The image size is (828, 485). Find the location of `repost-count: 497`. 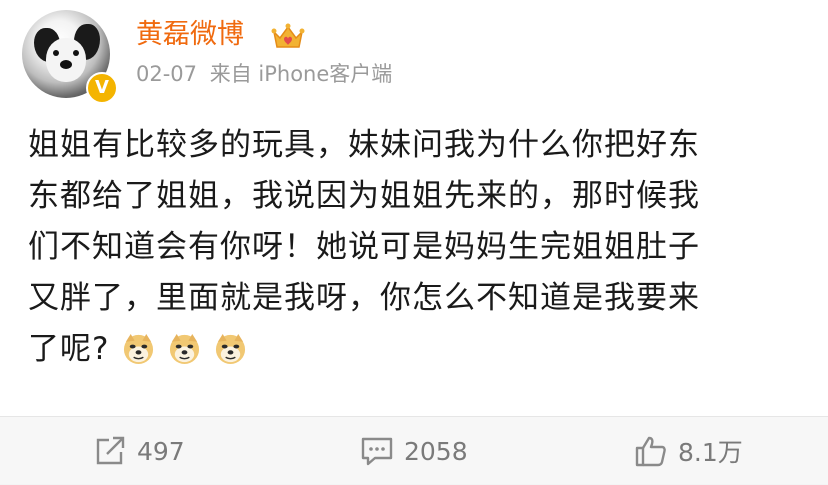

repost-count: 497 is located at coordinates (161, 451).